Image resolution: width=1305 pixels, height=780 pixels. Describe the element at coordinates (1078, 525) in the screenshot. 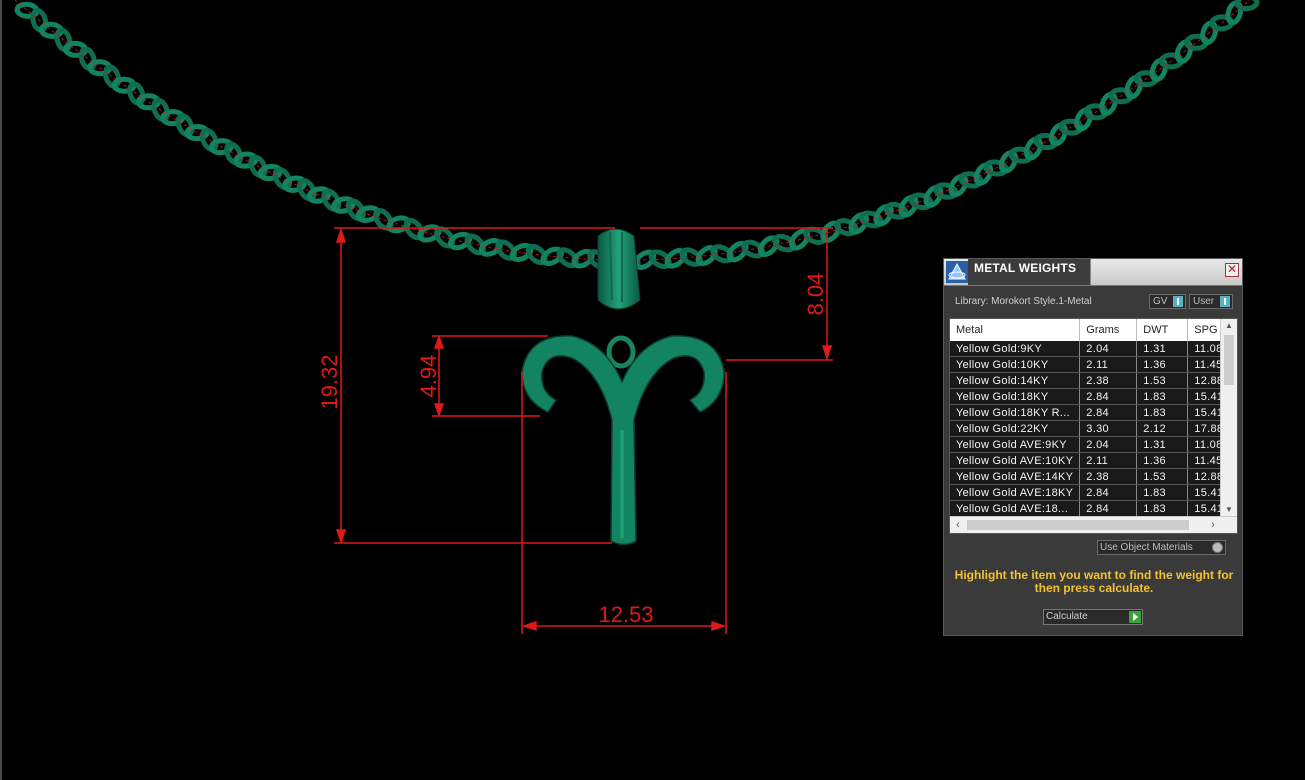

I see `scroll-thumb-horizontal` at that location.